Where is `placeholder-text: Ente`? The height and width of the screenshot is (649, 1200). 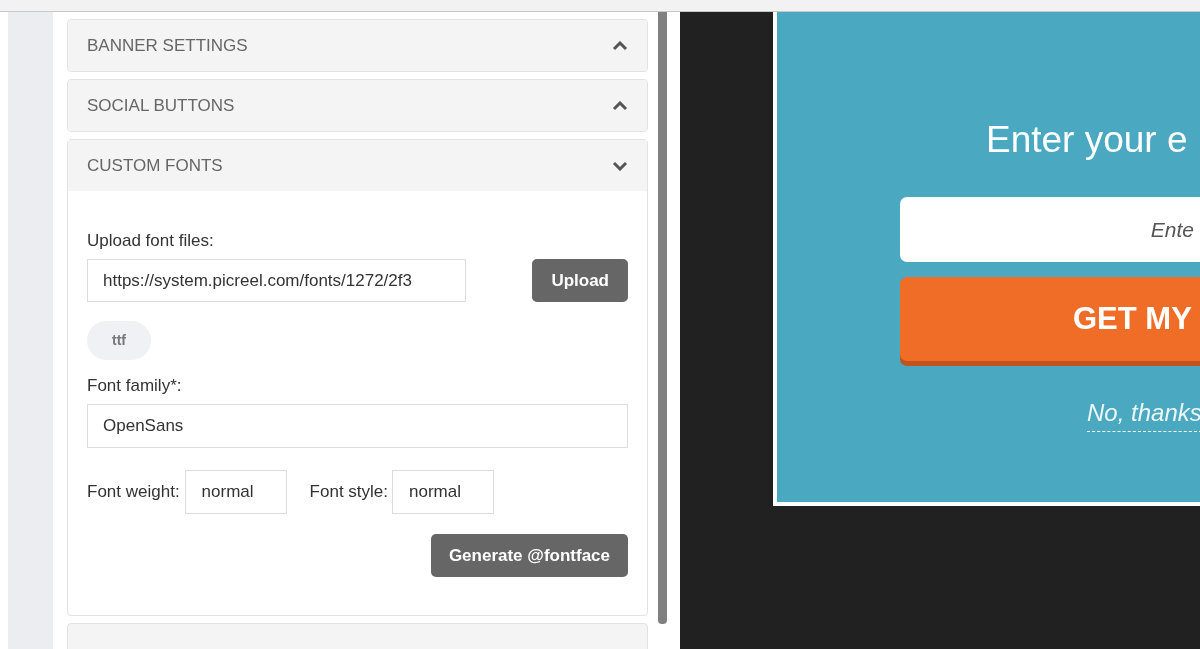
placeholder-text: Ente is located at coordinates (1172, 229).